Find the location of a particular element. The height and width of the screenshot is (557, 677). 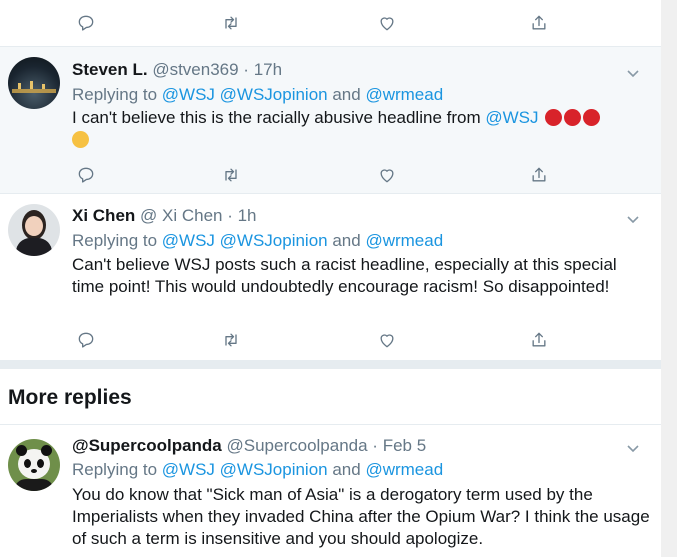

author-name: Steven L. is located at coordinates (110, 69).